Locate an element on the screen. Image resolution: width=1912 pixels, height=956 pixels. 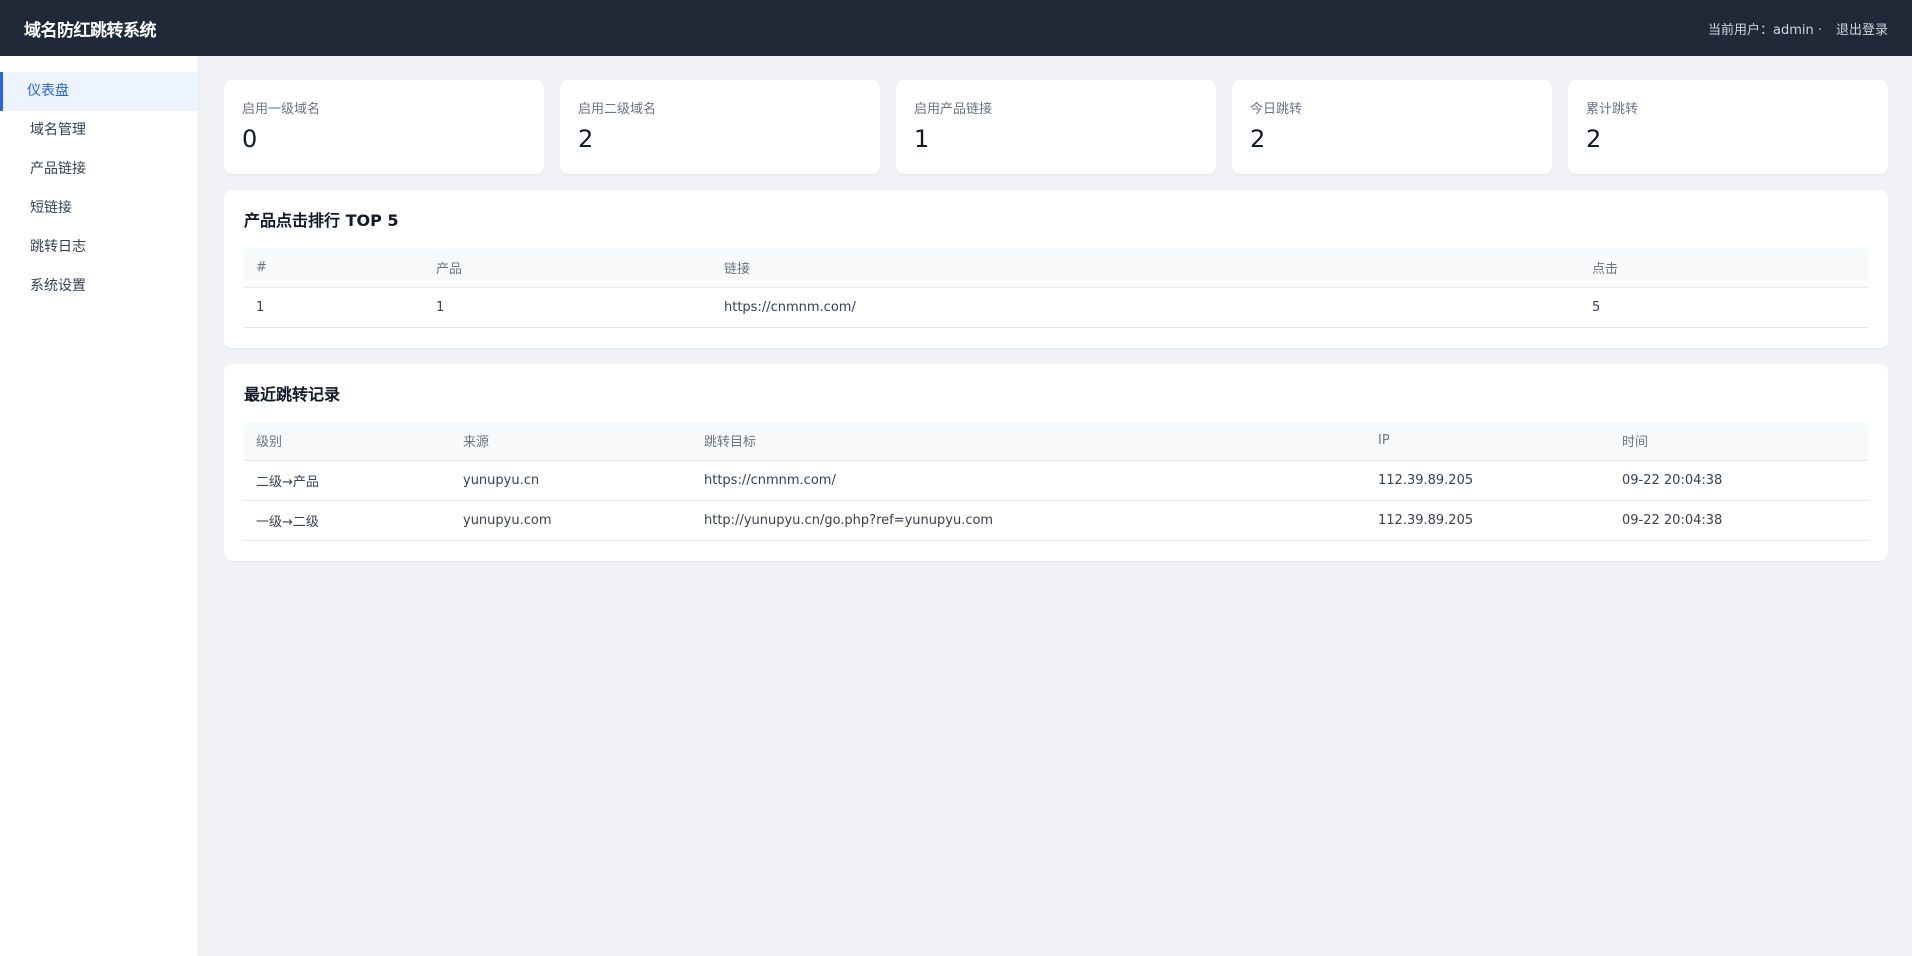
stat-label: 启用二级域名 is located at coordinates (617, 109).